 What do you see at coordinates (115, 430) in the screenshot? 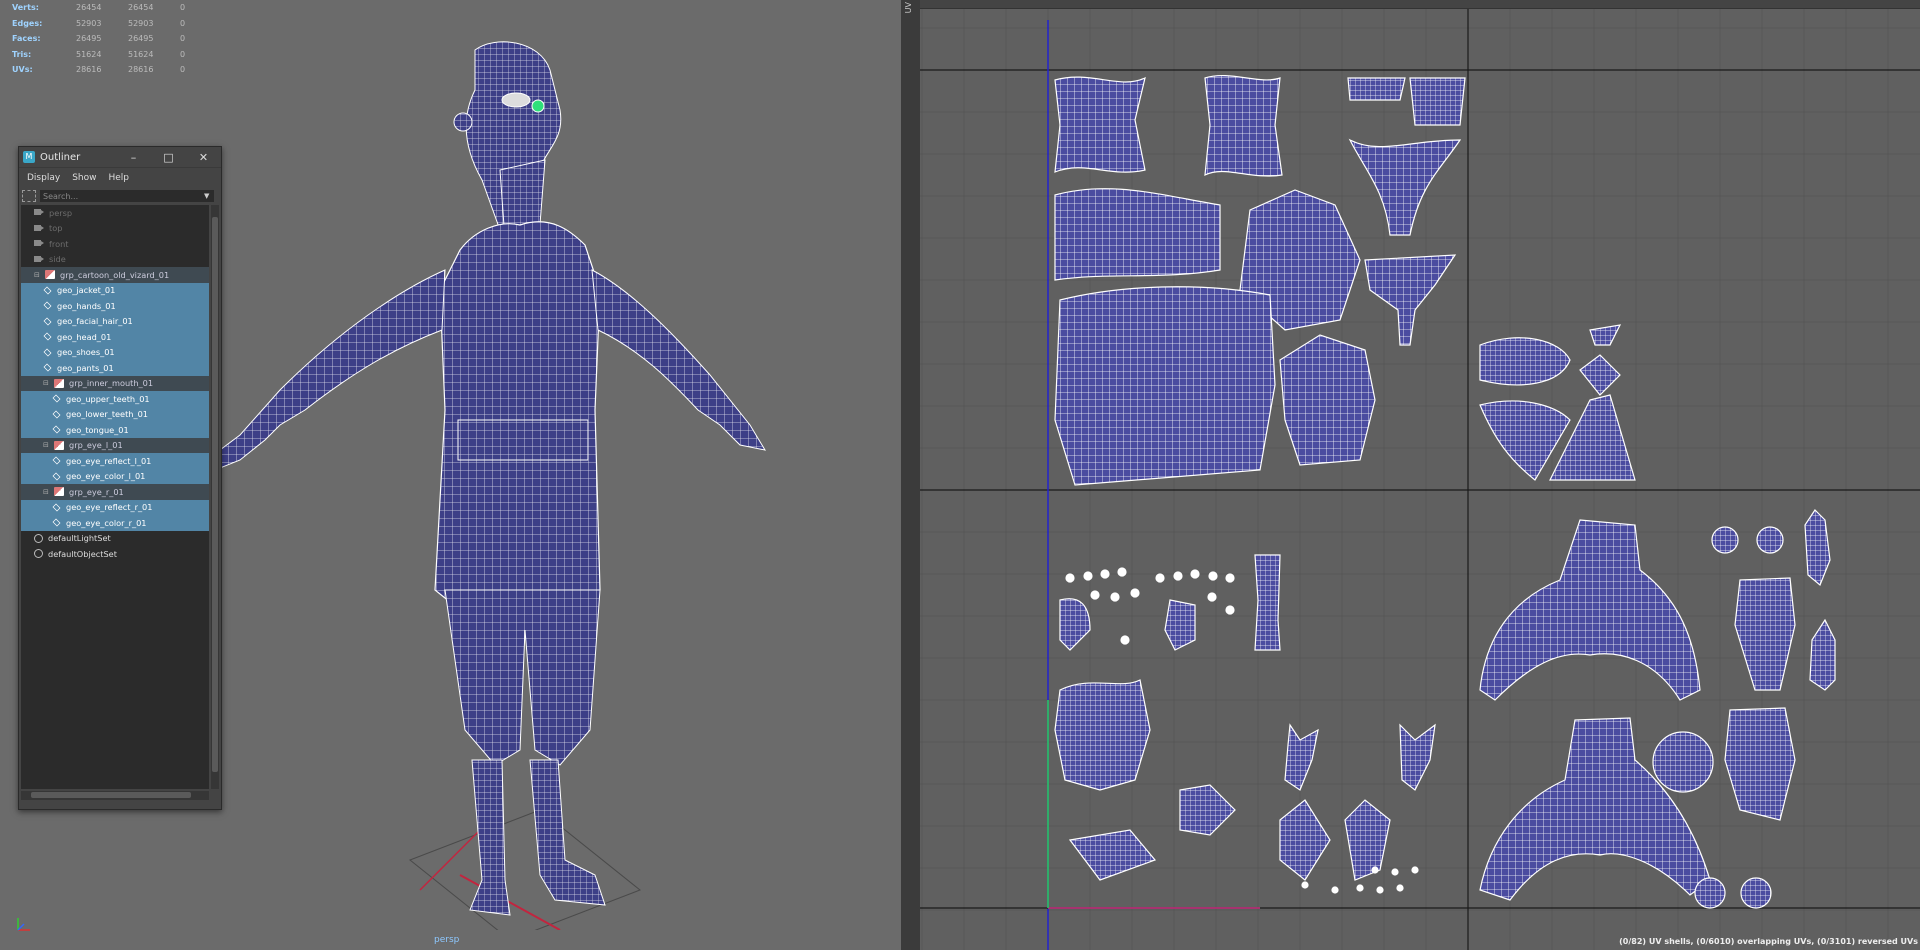
I see `outliner-item: geo_tongue_01` at bounding box center [115, 430].